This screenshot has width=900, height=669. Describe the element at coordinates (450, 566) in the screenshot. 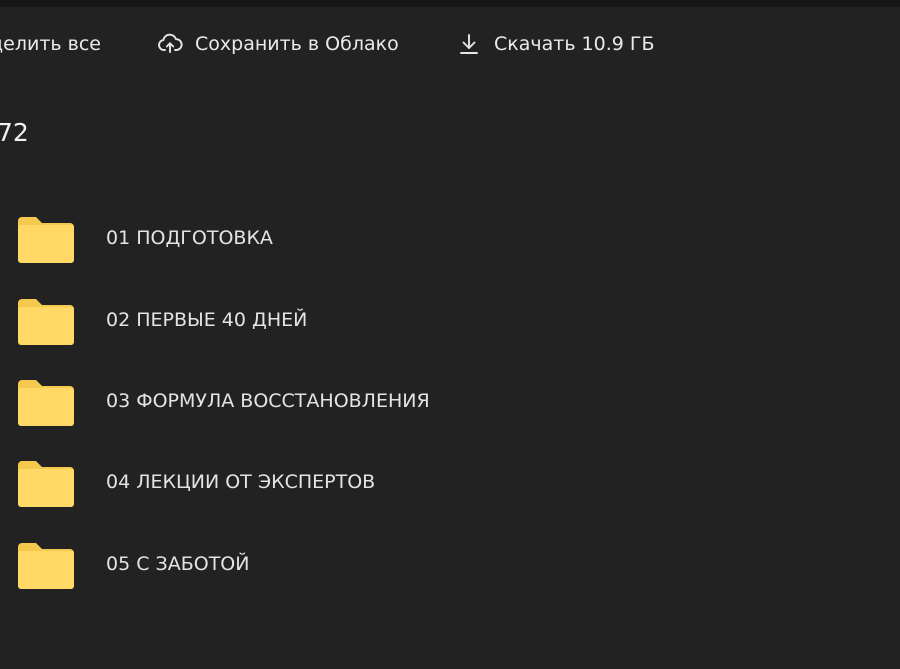

I see `list-item: 05 С ЗАБОТОЙ` at that location.